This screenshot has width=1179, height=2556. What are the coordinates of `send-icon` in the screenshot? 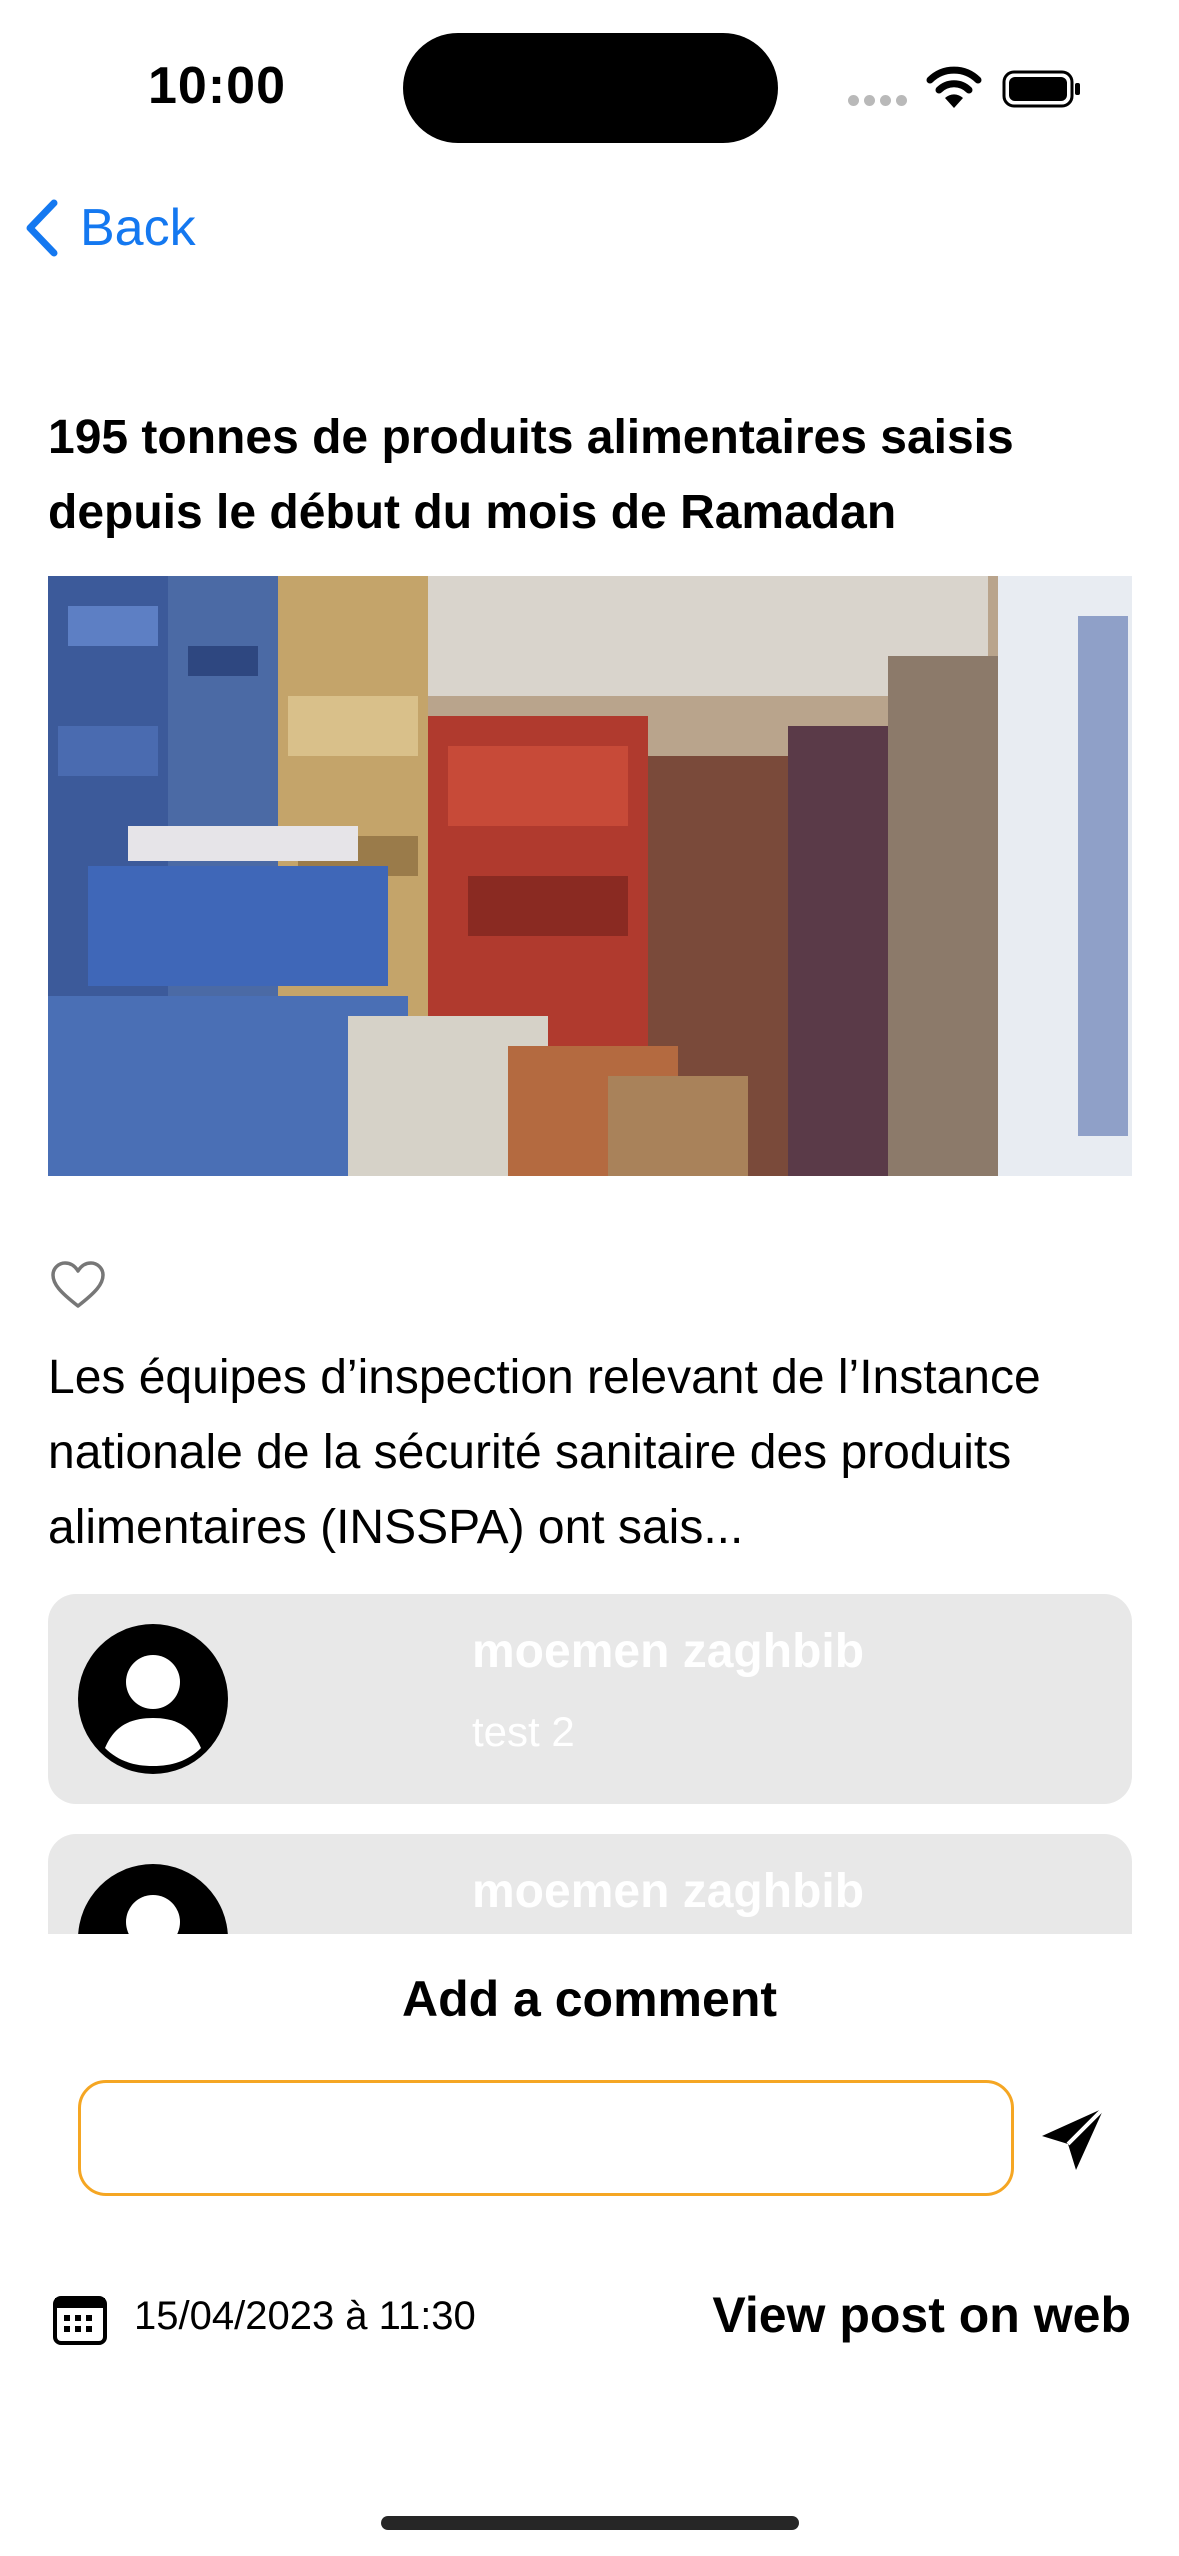 It's located at (1073, 2139).